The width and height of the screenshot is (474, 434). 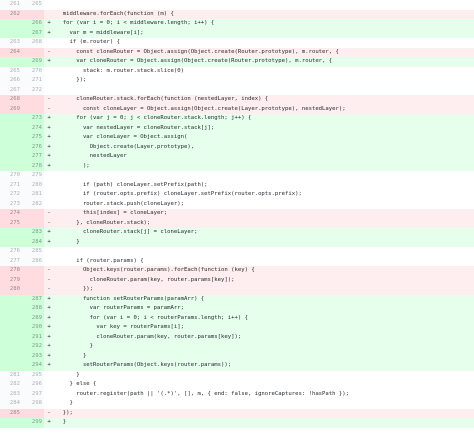 What do you see at coordinates (33, 176) in the screenshot?
I see `new-line-number: 279` at bounding box center [33, 176].